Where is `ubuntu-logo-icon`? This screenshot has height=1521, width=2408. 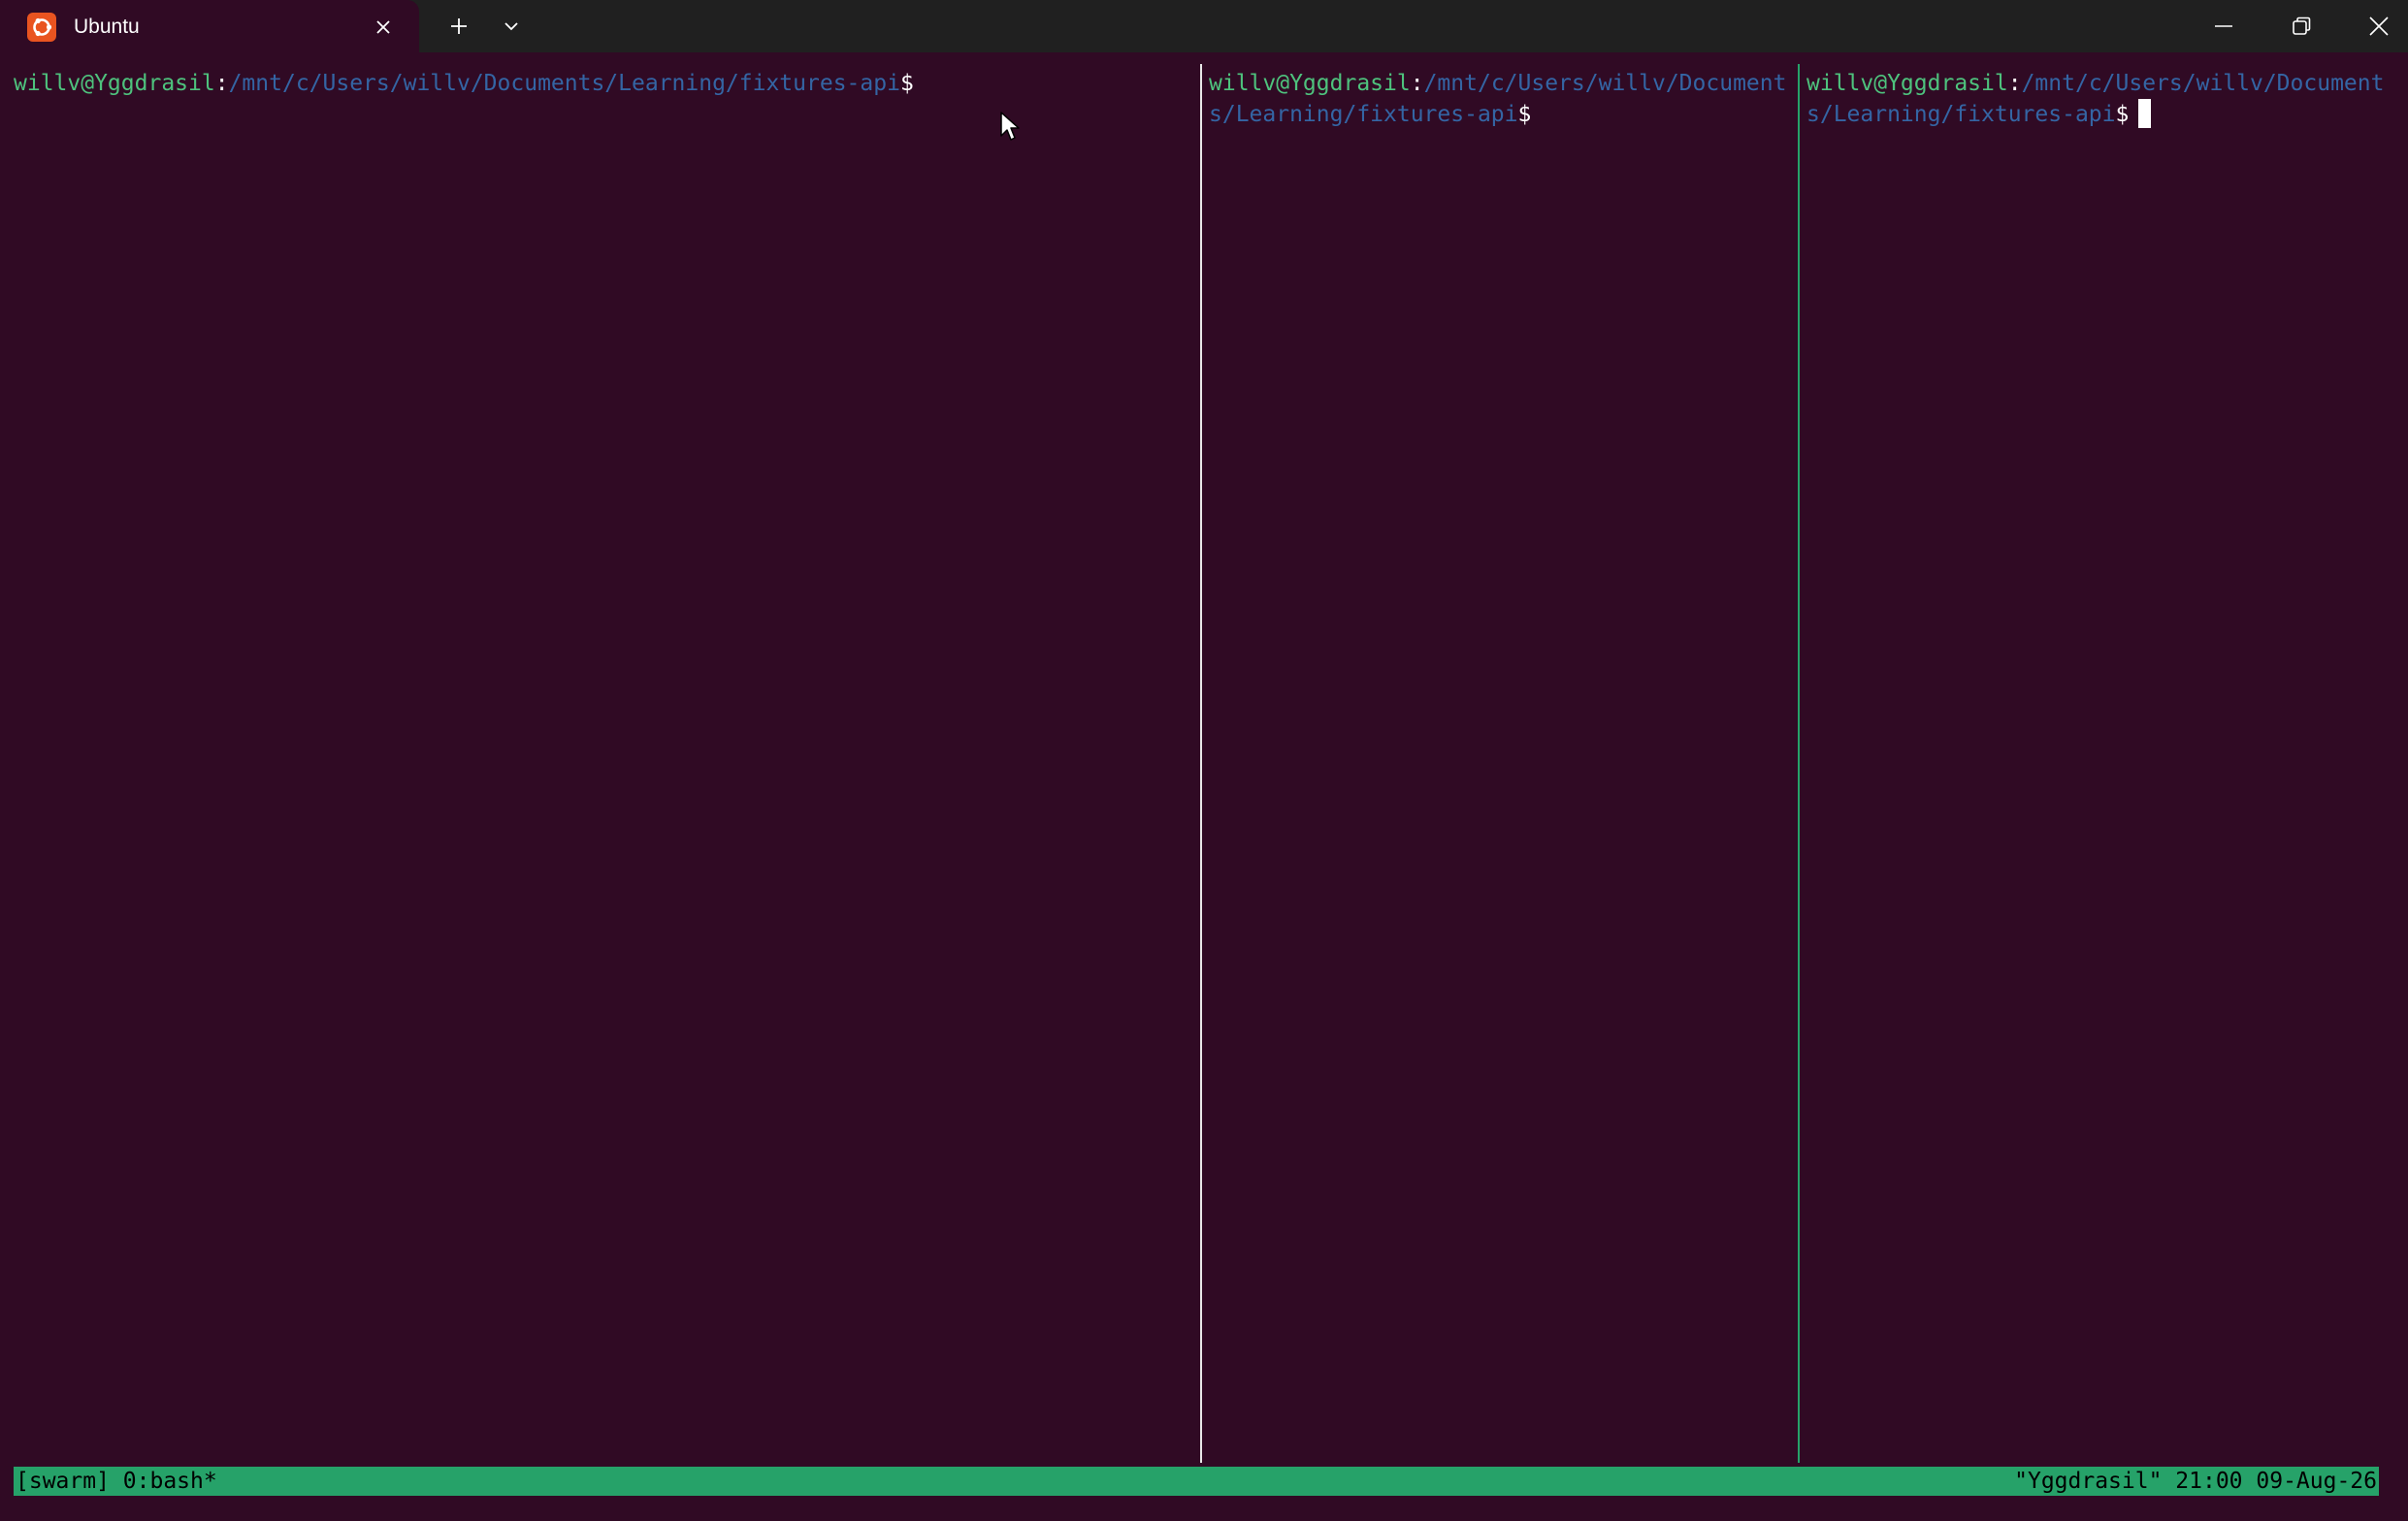
ubuntu-logo-icon is located at coordinates (41, 28).